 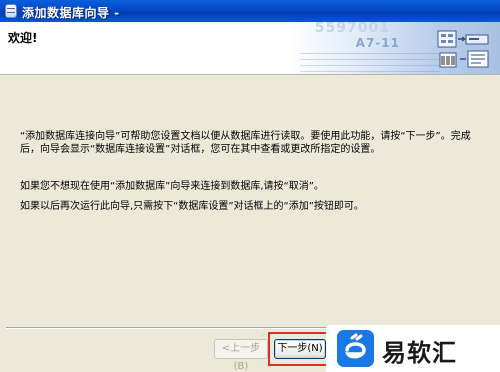 I want to click on watermark: 易软汇, so click(x=413, y=348).